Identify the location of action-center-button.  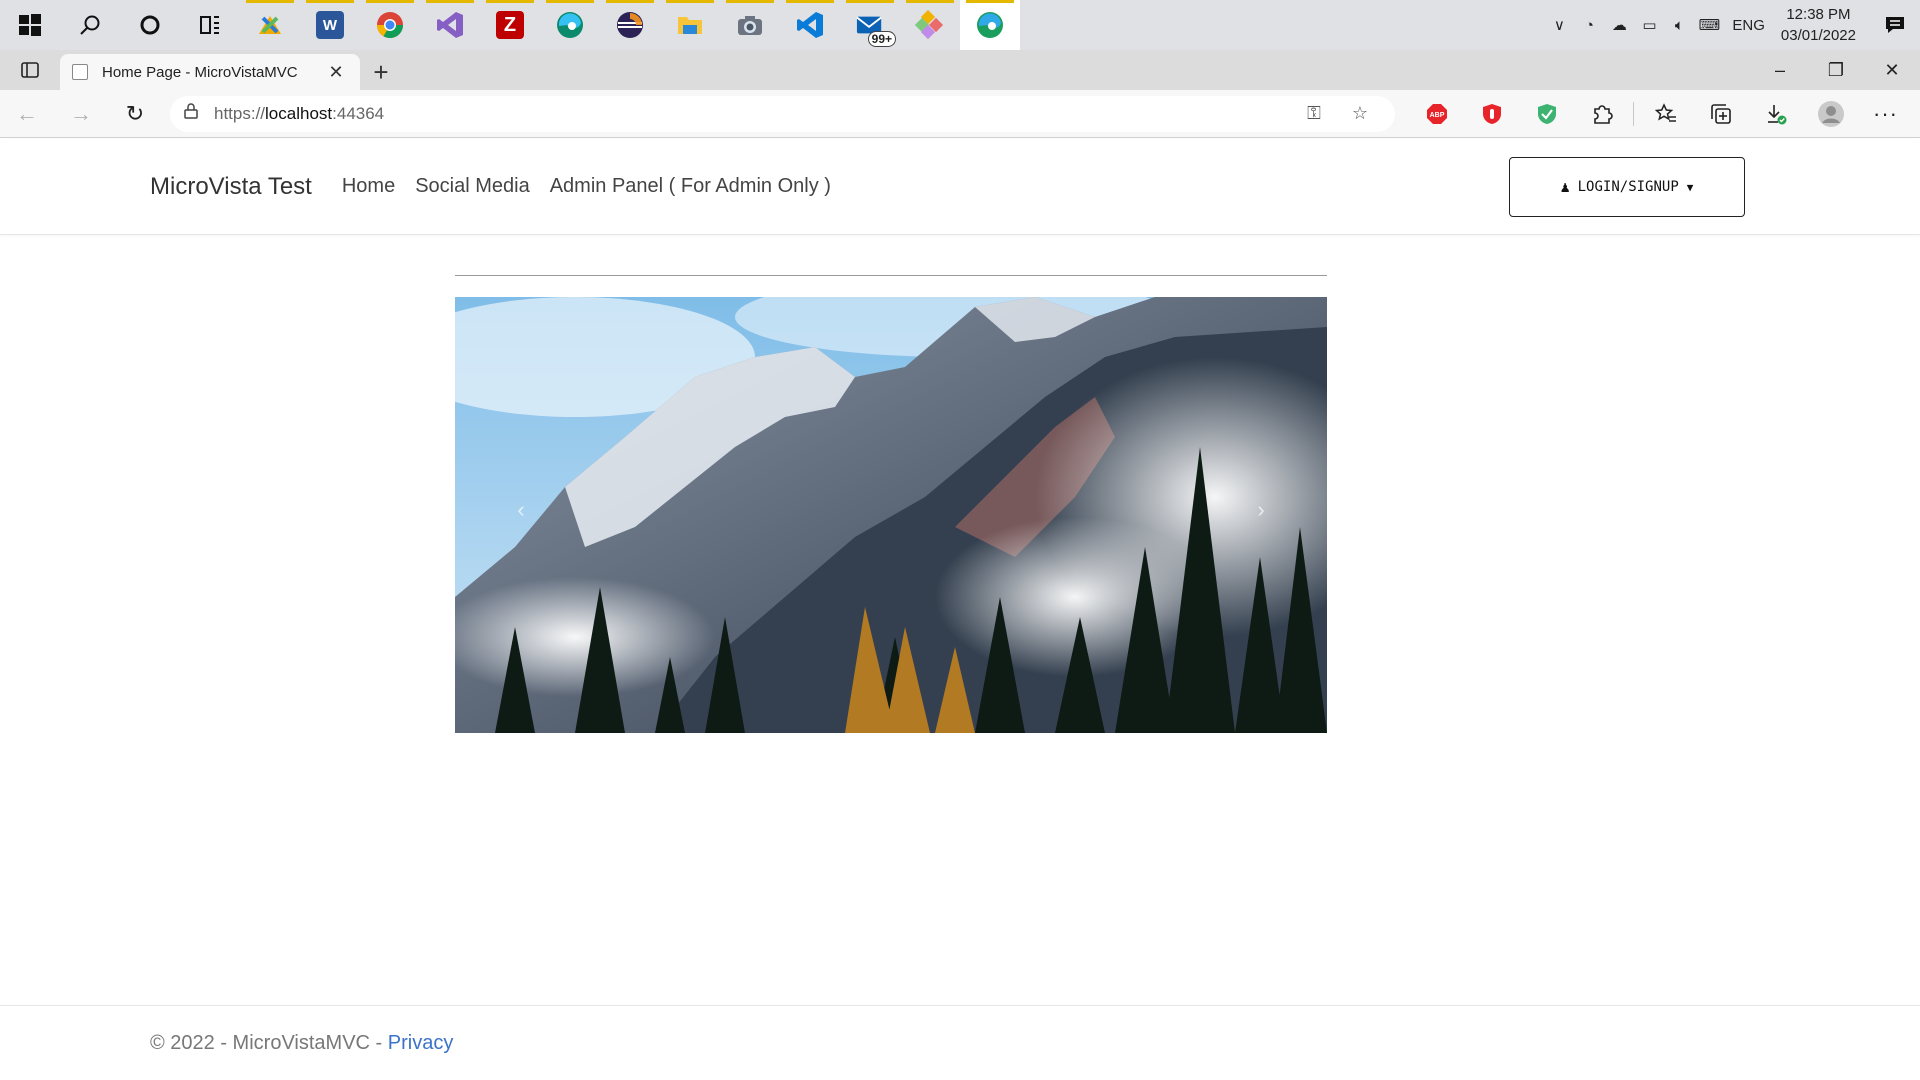
(1895, 25).